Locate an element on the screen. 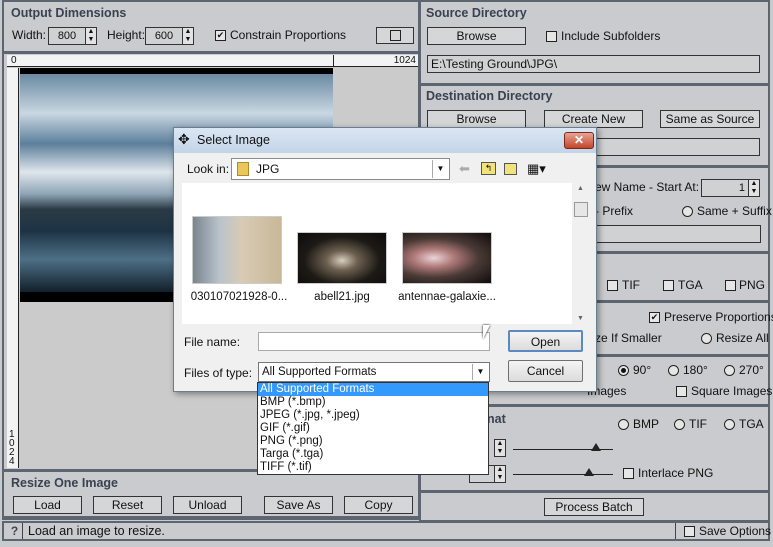 This screenshot has height=547, width=773. include-subfolders-label: Include Subfolders is located at coordinates (611, 36).